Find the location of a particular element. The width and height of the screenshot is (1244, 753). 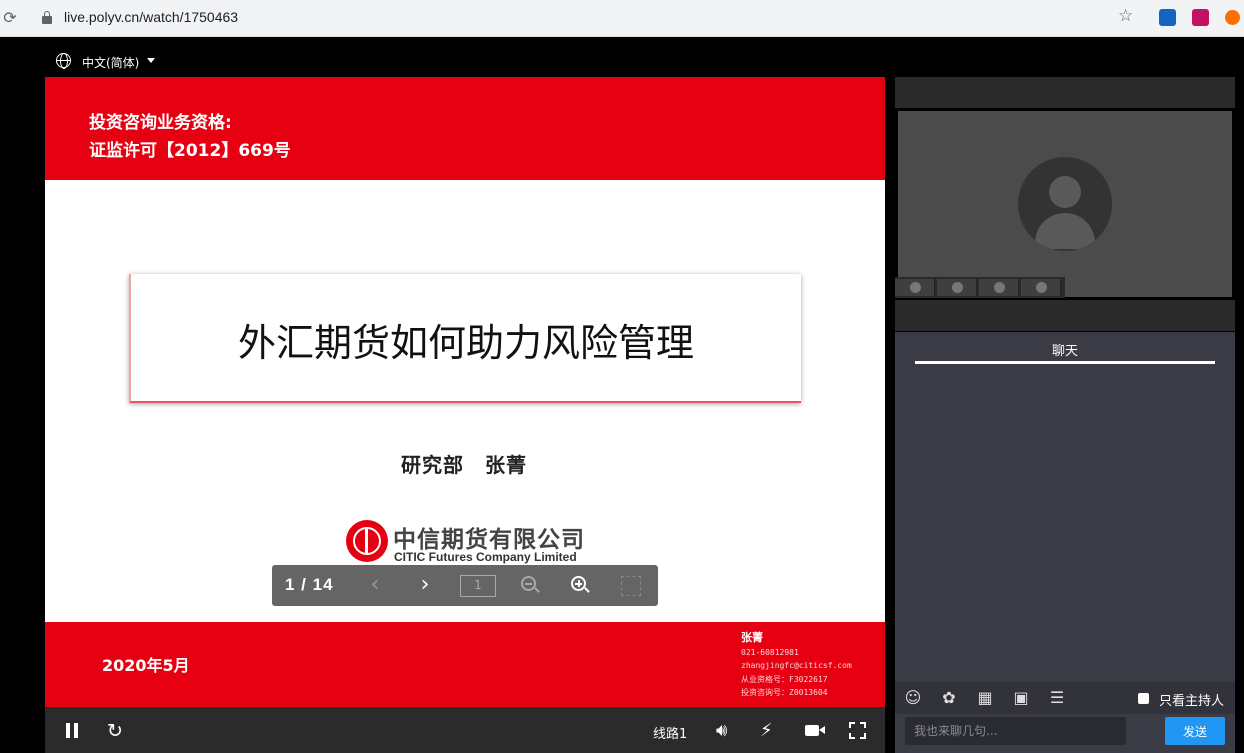

tab-chat: 聊天 is located at coordinates (1065, 349).